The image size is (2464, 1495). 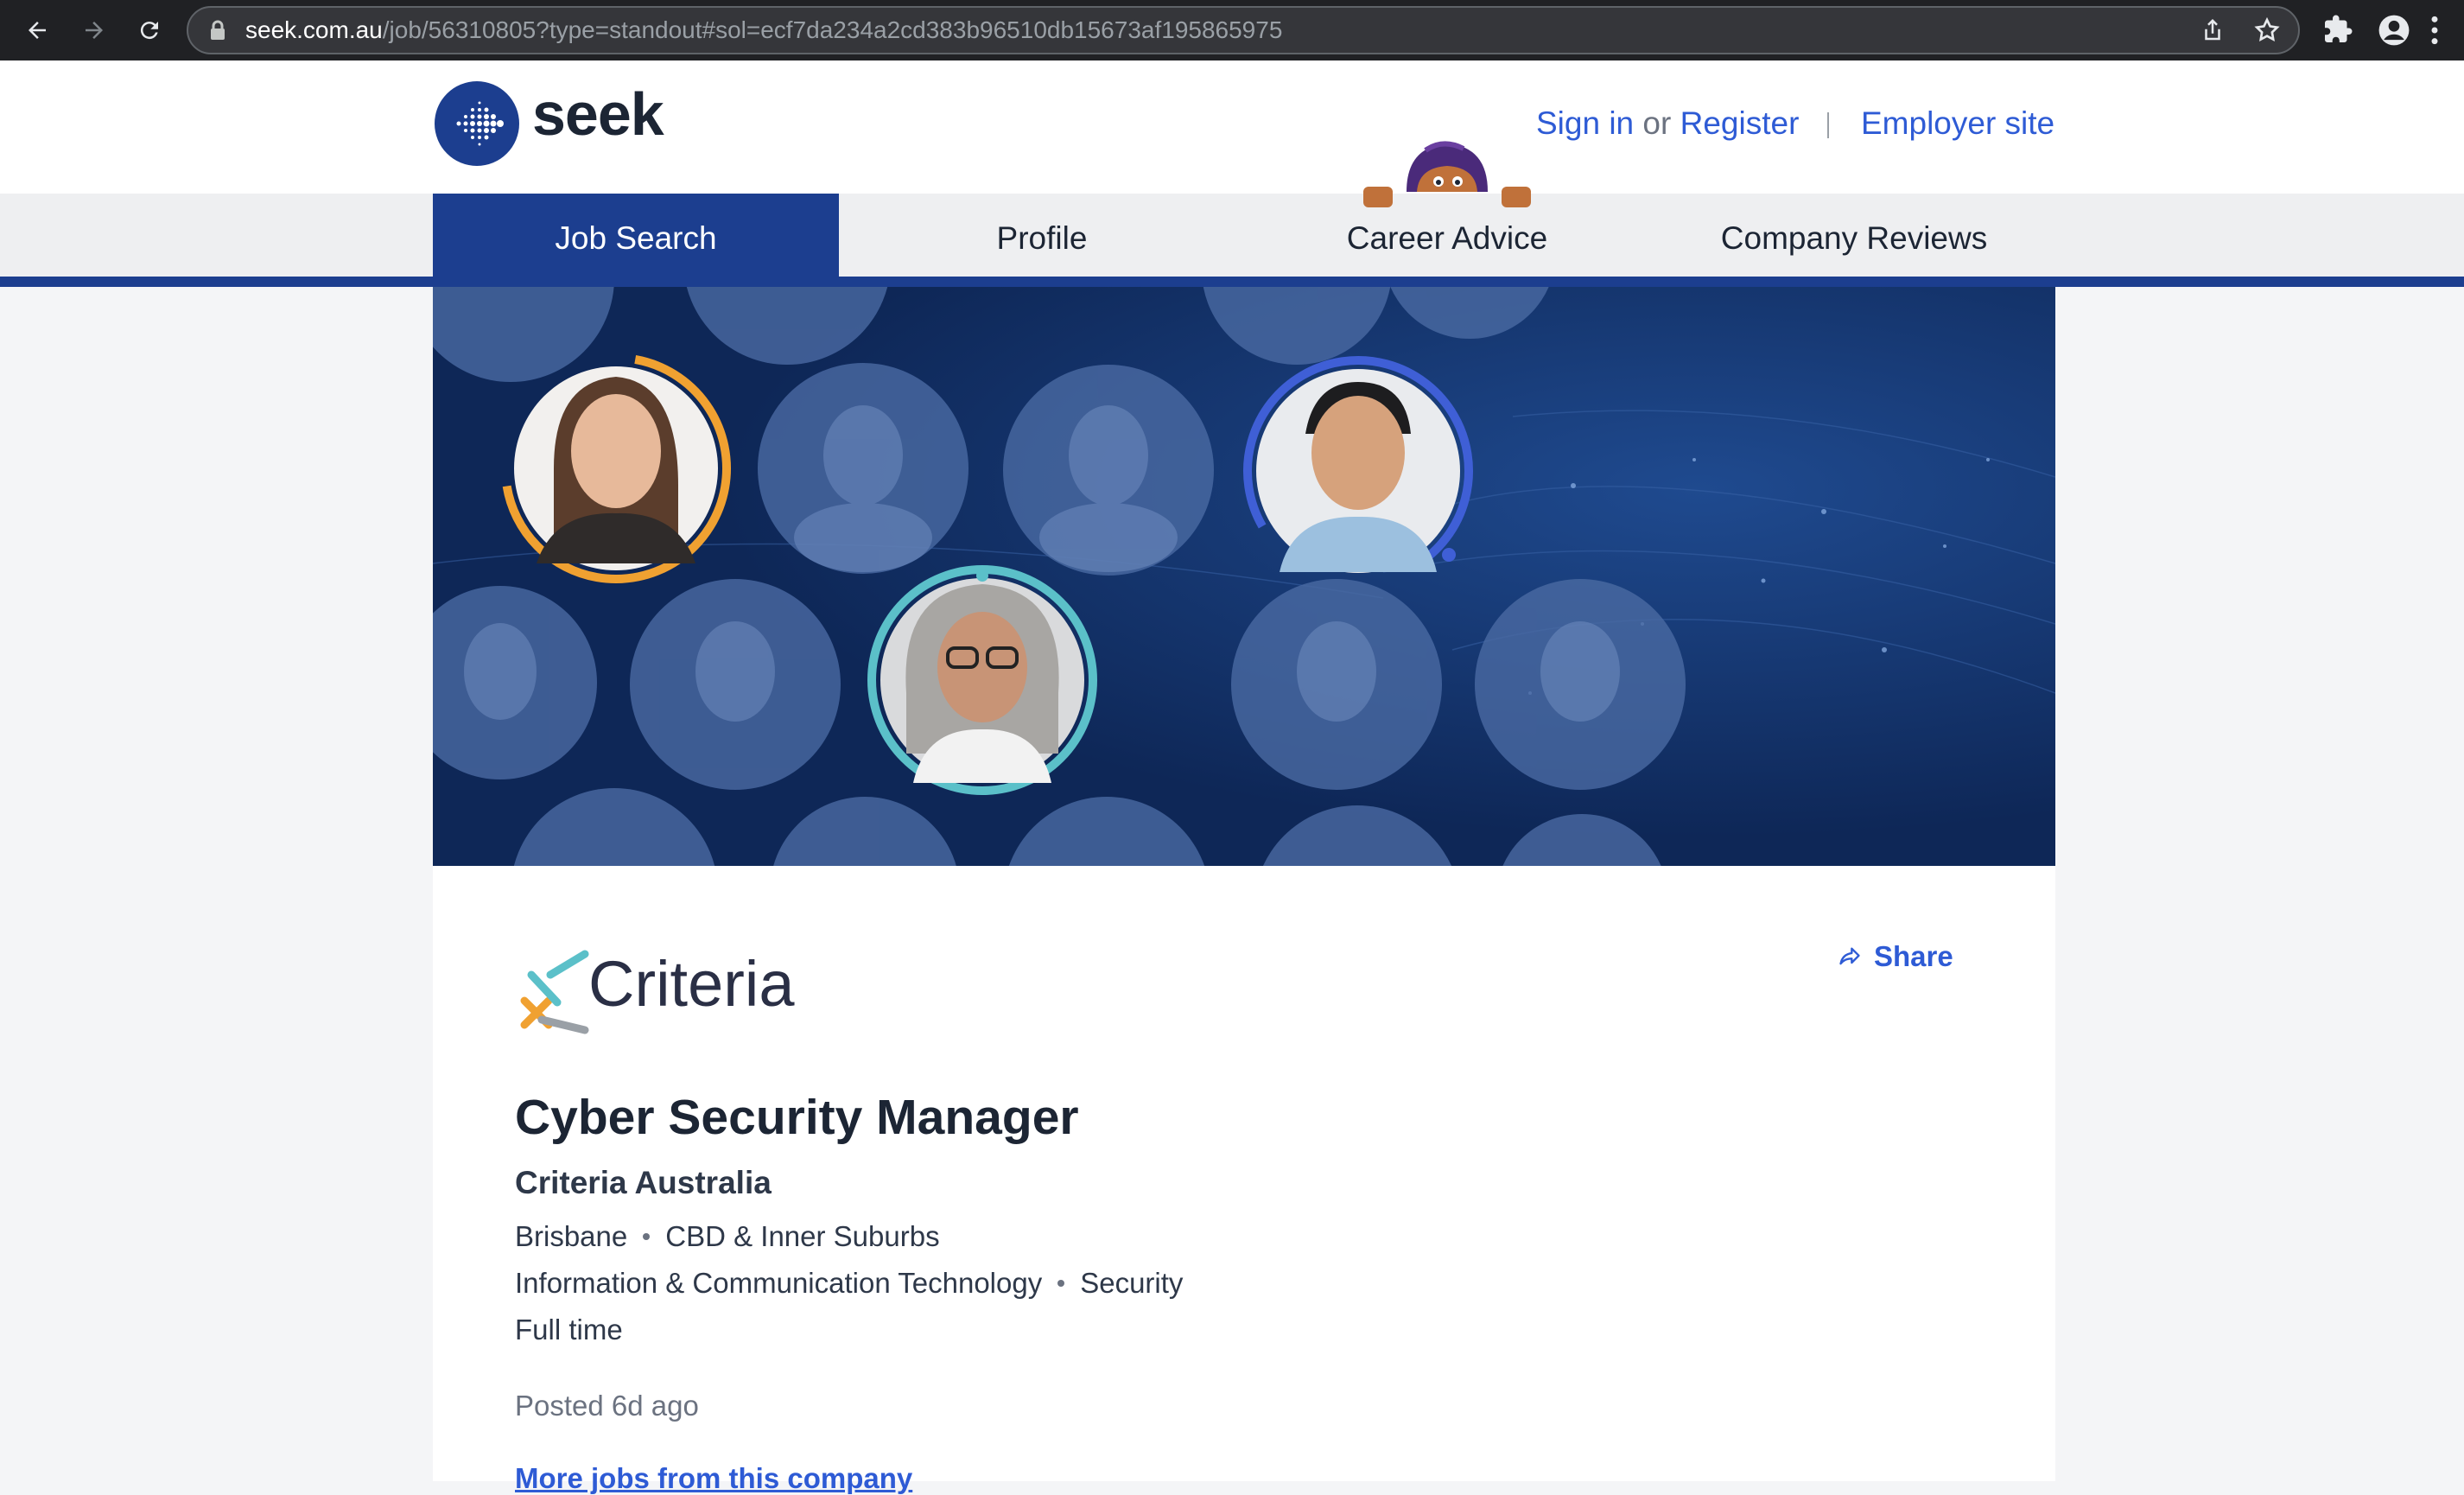 What do you see at coordinates (1854, 238) in the screenshot?
I see `tab-company-reviews: Company Reviews` at bounding box center [1854, 238].